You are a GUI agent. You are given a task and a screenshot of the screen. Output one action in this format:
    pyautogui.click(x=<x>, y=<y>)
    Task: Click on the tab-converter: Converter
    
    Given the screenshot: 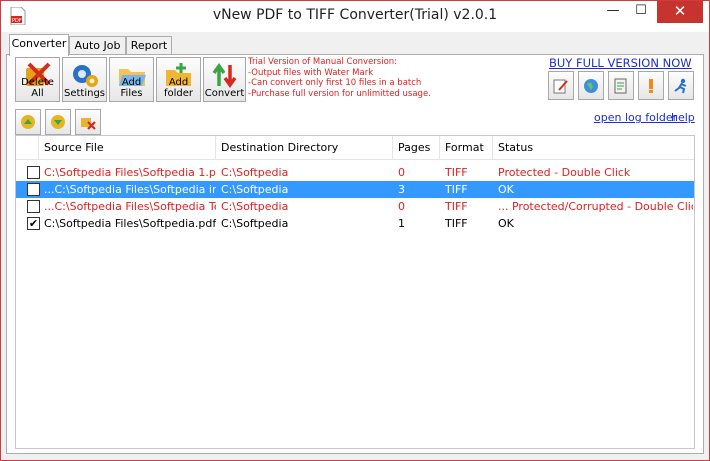 What is the action you would take?
    pyautogui.click(x=39, y=45)
    